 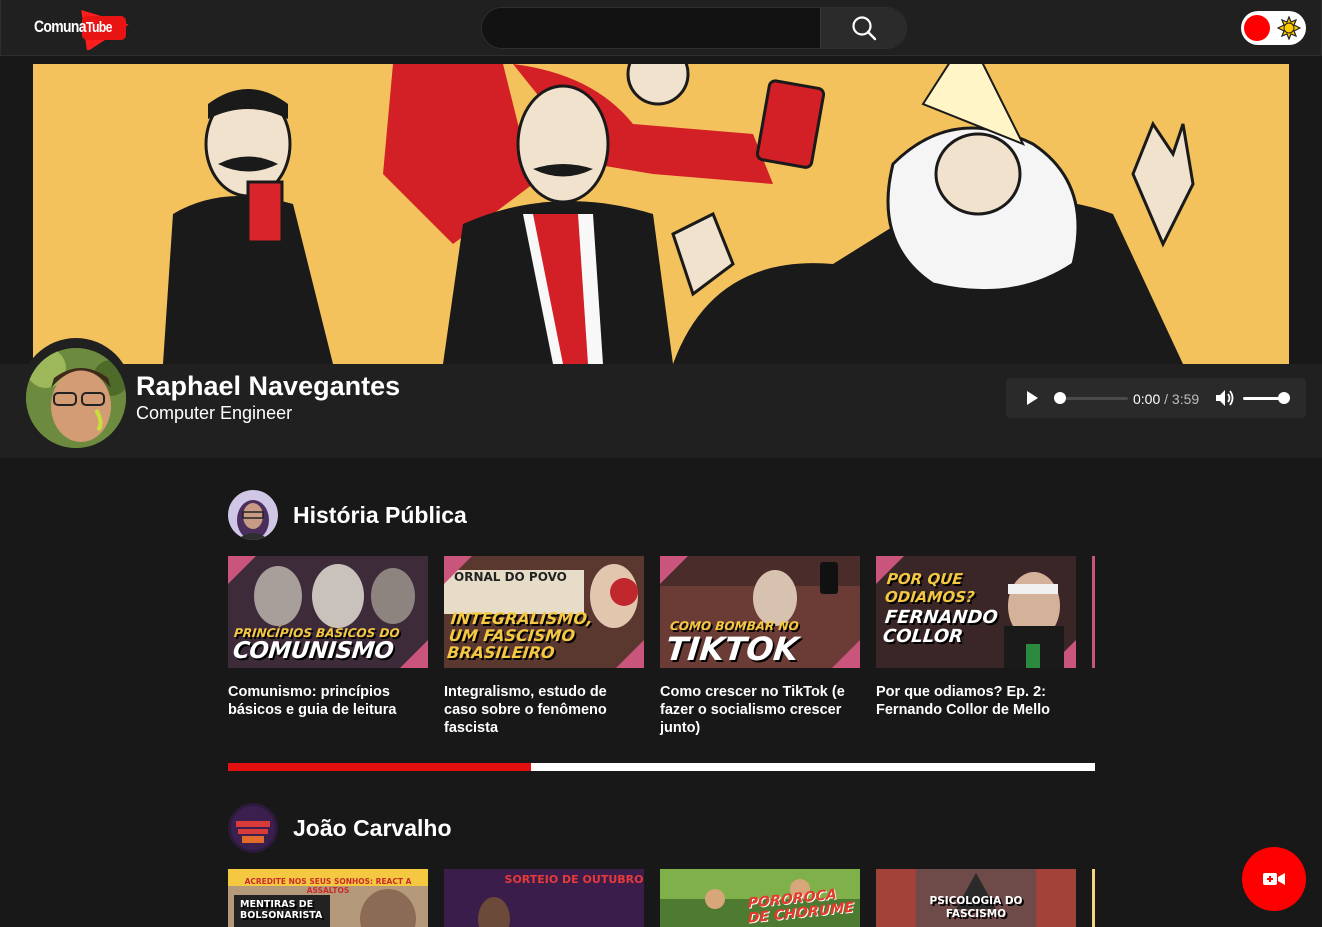 What do you see at coordinates (214, 413) in the screenshot?
I see `profile-role: Computer Engineer` at bounding box center [214, 413].